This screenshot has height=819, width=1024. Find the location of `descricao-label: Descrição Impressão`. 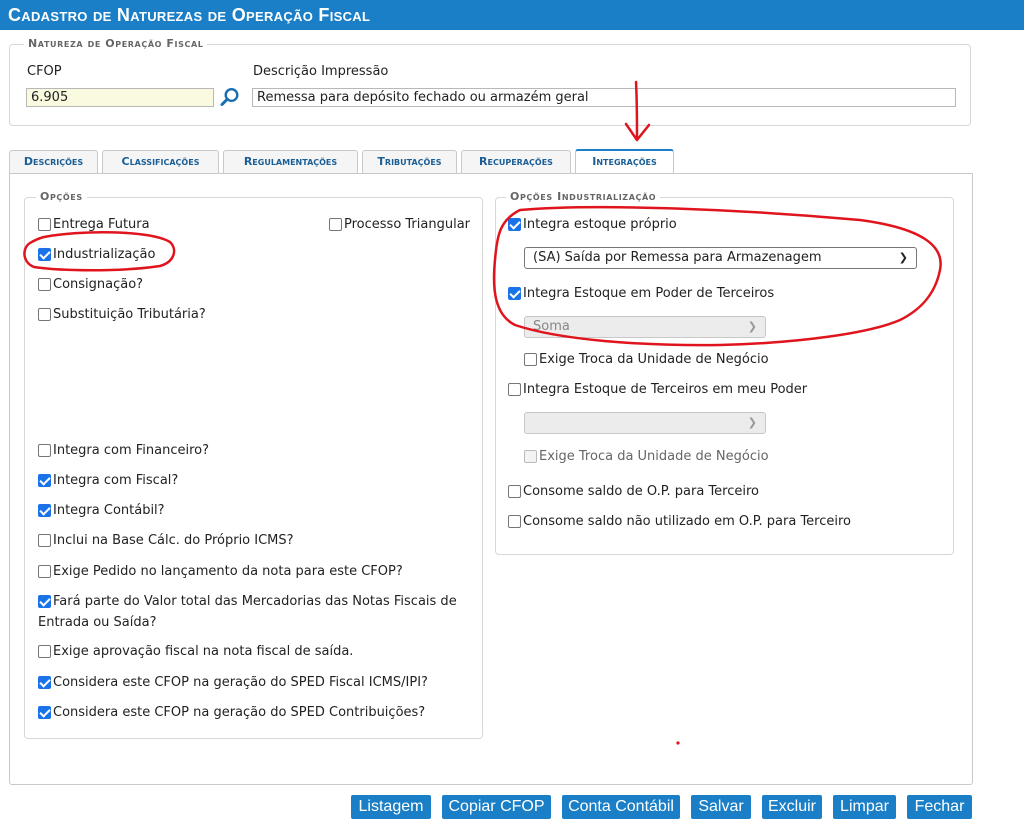

descricao-label: Descrição Impressão is located at coordinates (321, 71).